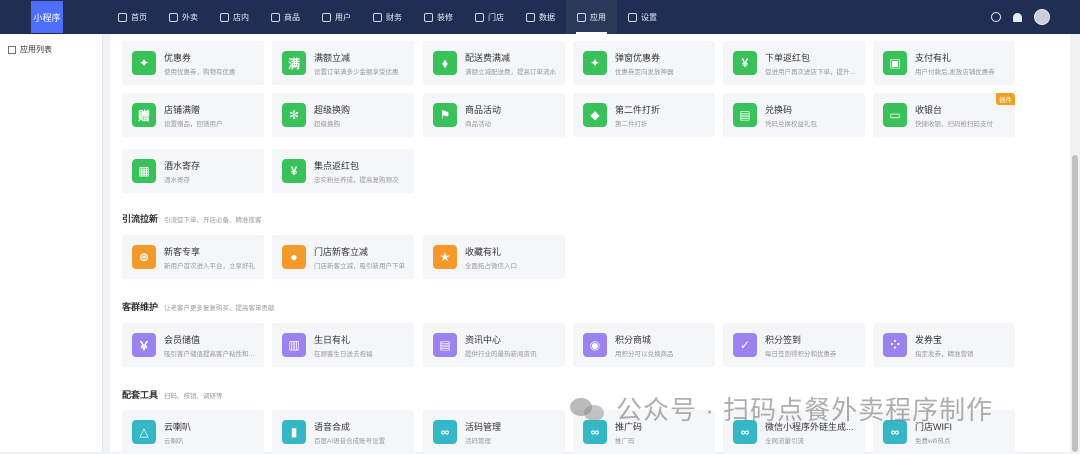 This screenshot has width=1080, height=454. I want to click on section-header-tools: 配套工具 扫码、核销、调研等, so click(172, 394).